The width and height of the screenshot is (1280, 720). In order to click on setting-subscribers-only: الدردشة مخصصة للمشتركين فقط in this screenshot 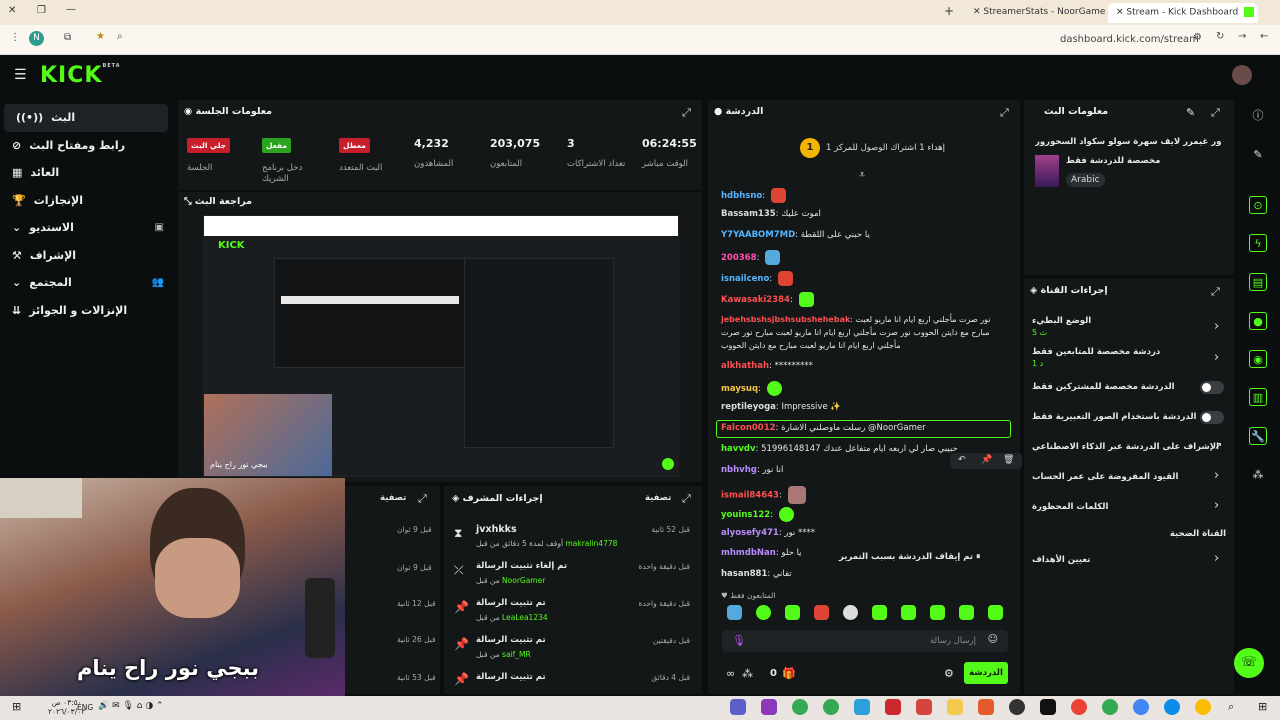, I will do `click(1129, 389)`.